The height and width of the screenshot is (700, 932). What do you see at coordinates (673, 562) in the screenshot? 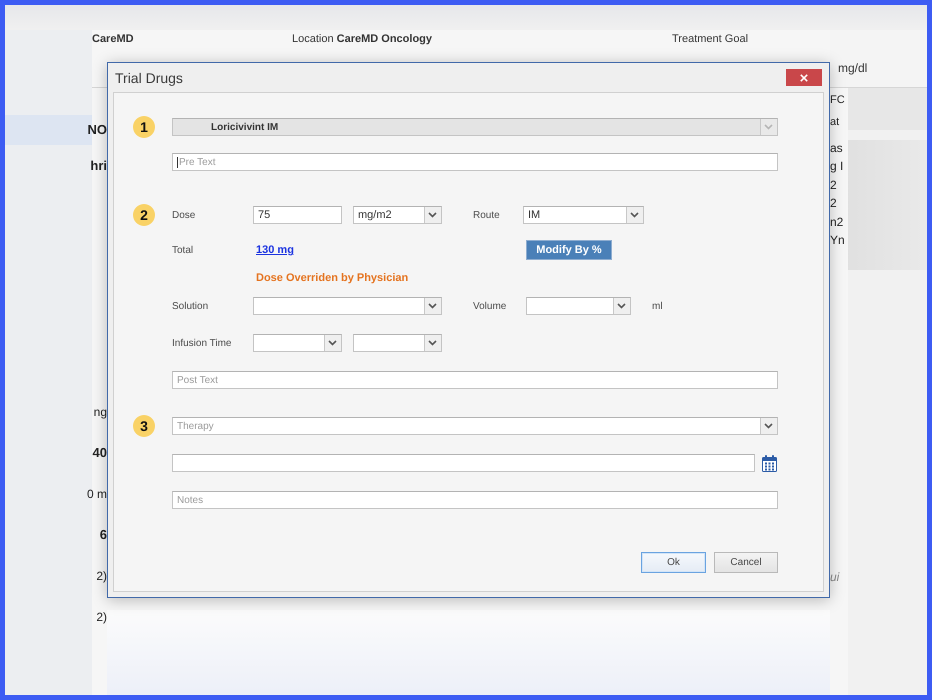
I see `ok-button: Ok` at bounding box center [673, 562].